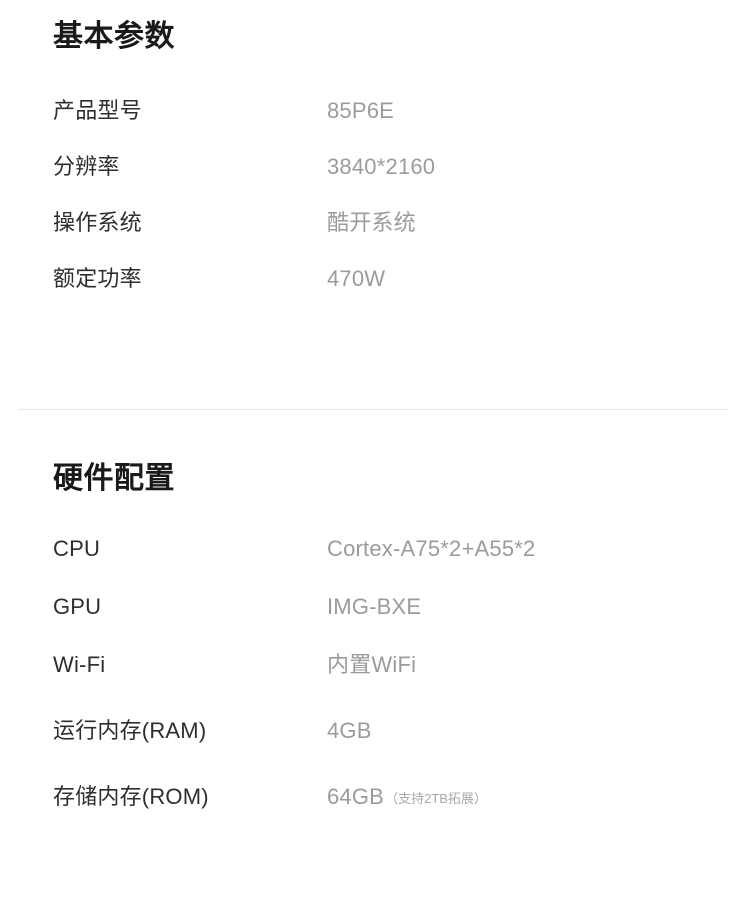 This screenshot has height=898, width=746. What do you see at coordinates (97, 278) in the screenshot?
I see `spec-label: 额定功率` at bounding box center [97, 278].